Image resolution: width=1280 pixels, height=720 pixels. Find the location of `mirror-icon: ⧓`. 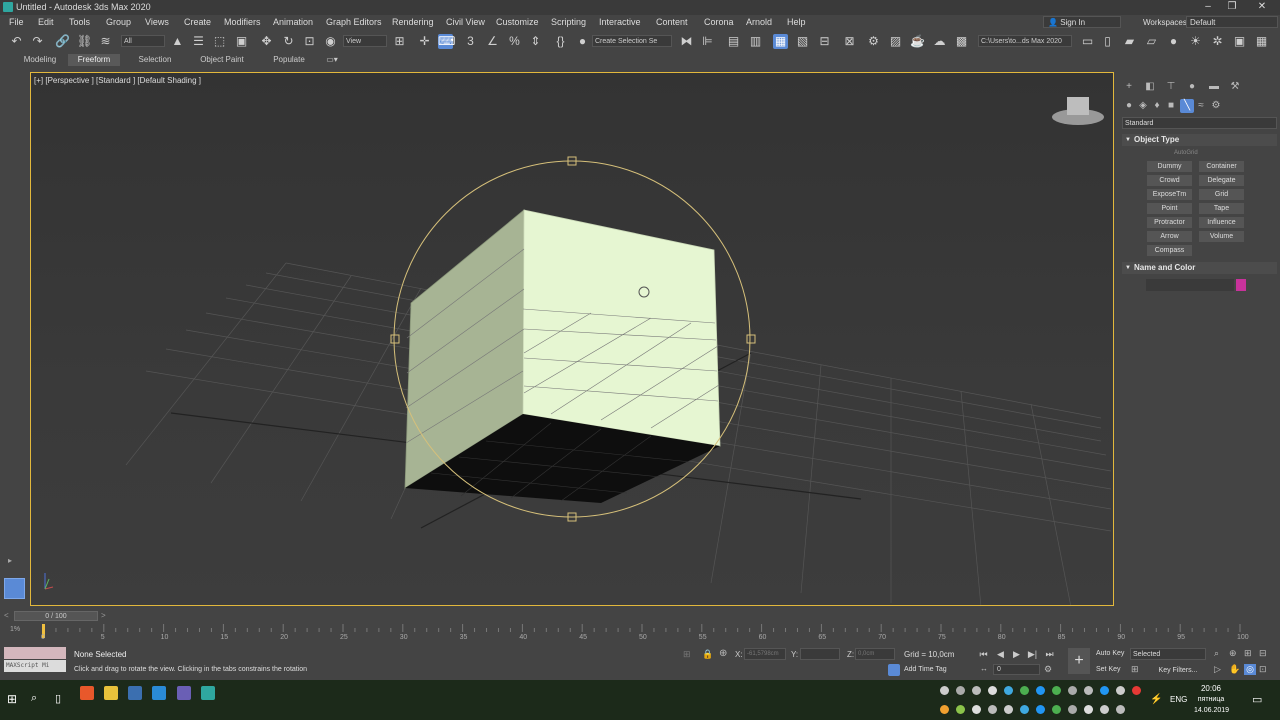

mirror-icon: ⧓ is located at coordinates (686, 41).